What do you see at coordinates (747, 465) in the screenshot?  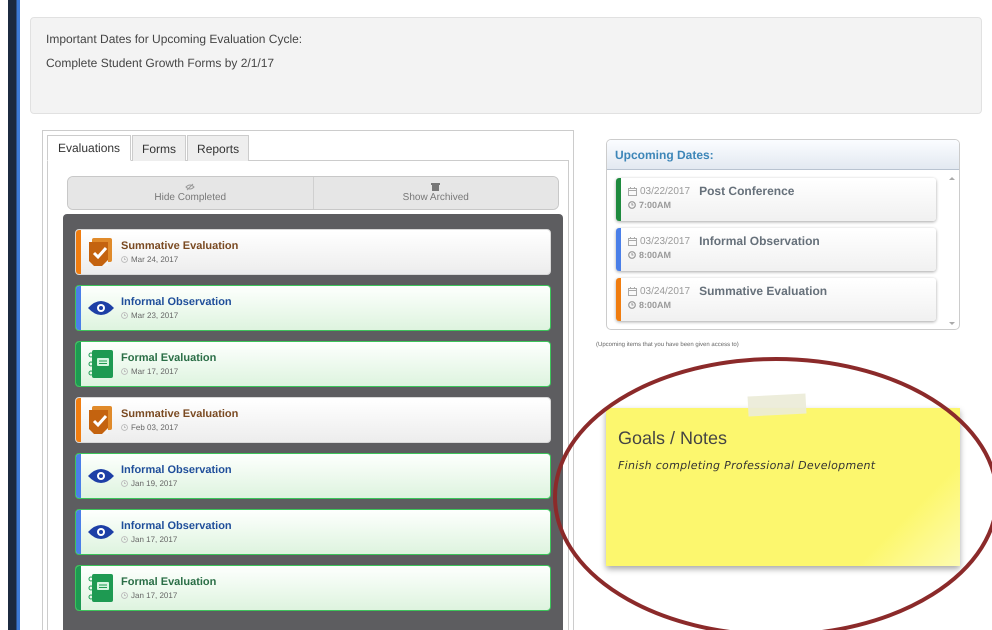 I see `note-text: Finish completing Professional Development` at bounding box center [747, 465].